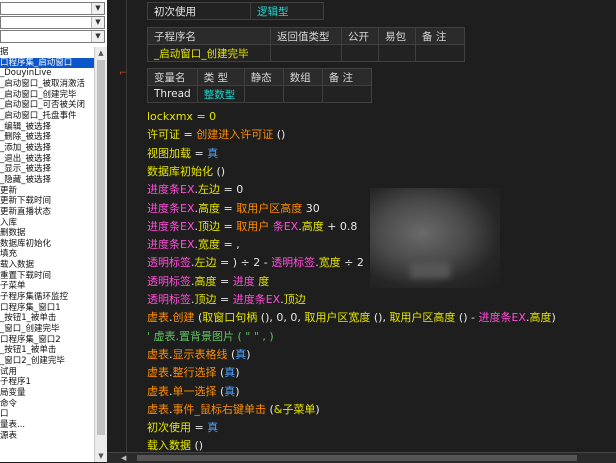 The height and width of the screenshot is (463, 616). Describe the element at coordinates (181, 116) in the screenshot. I see `code-line: lockxmx = 0` at that location.